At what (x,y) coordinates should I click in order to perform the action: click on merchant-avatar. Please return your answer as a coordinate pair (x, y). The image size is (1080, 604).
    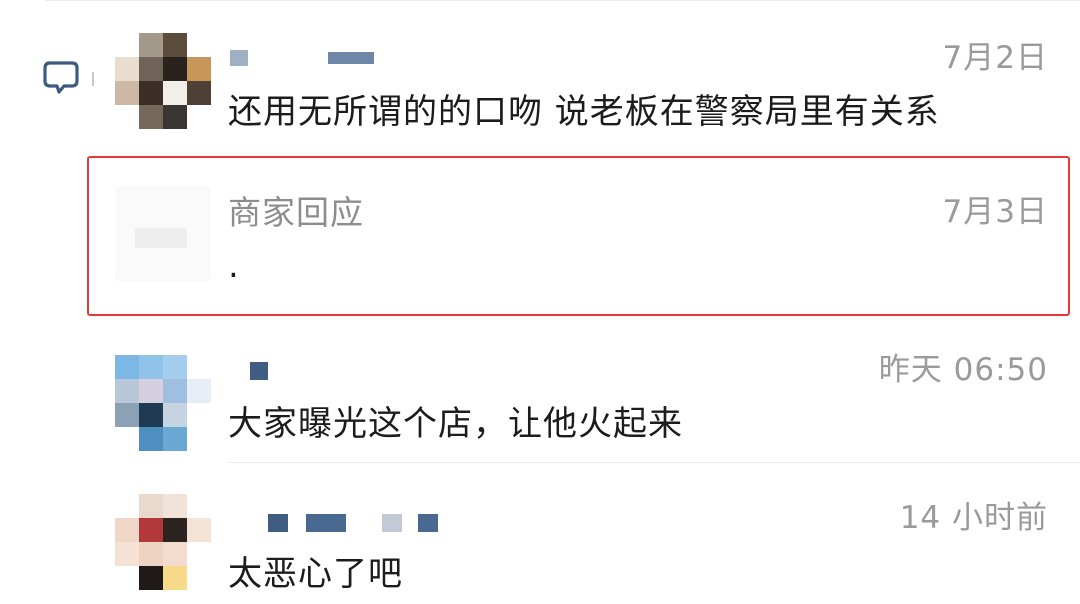
    Looking at the image, I should click on (163, 234).